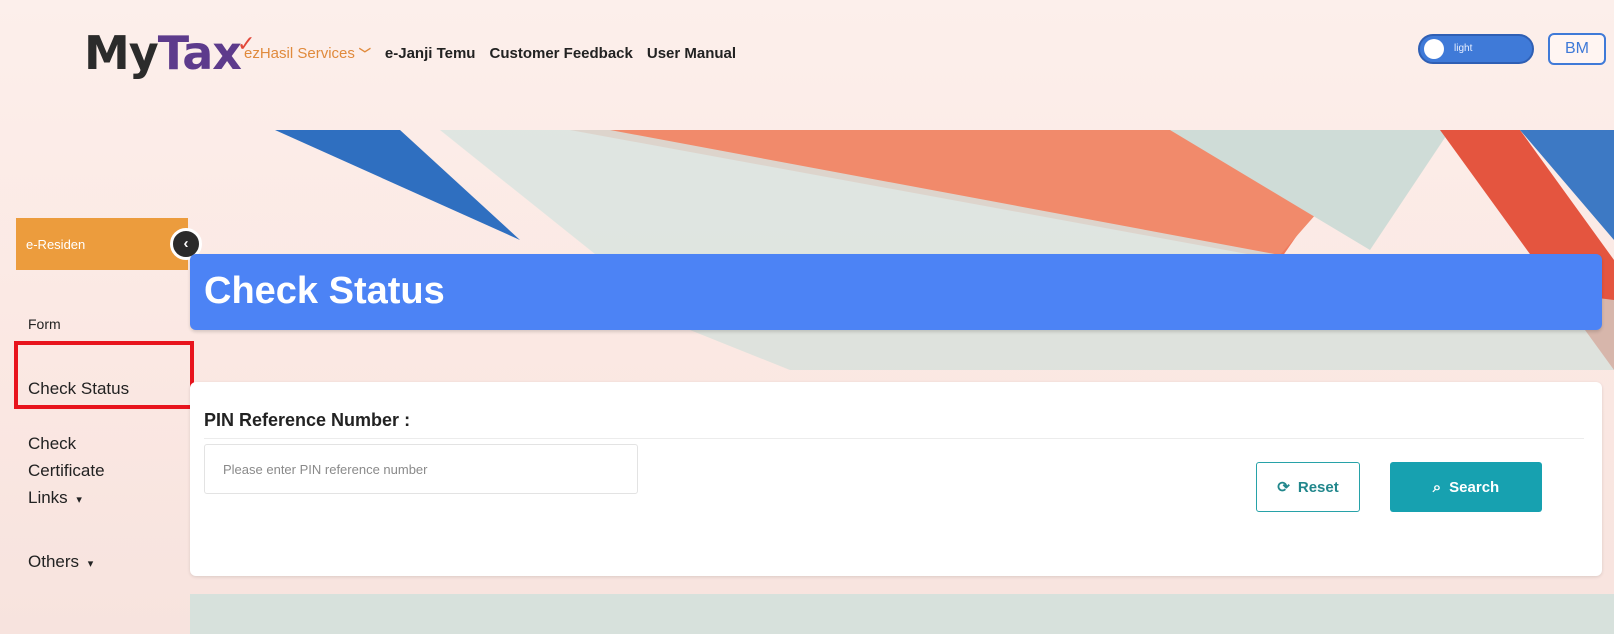 This screenshot has height=634, width=1614. Describe the element at coordinates (1437, 487) in the screenshot. I see `search-icon: ⌕` at that location.